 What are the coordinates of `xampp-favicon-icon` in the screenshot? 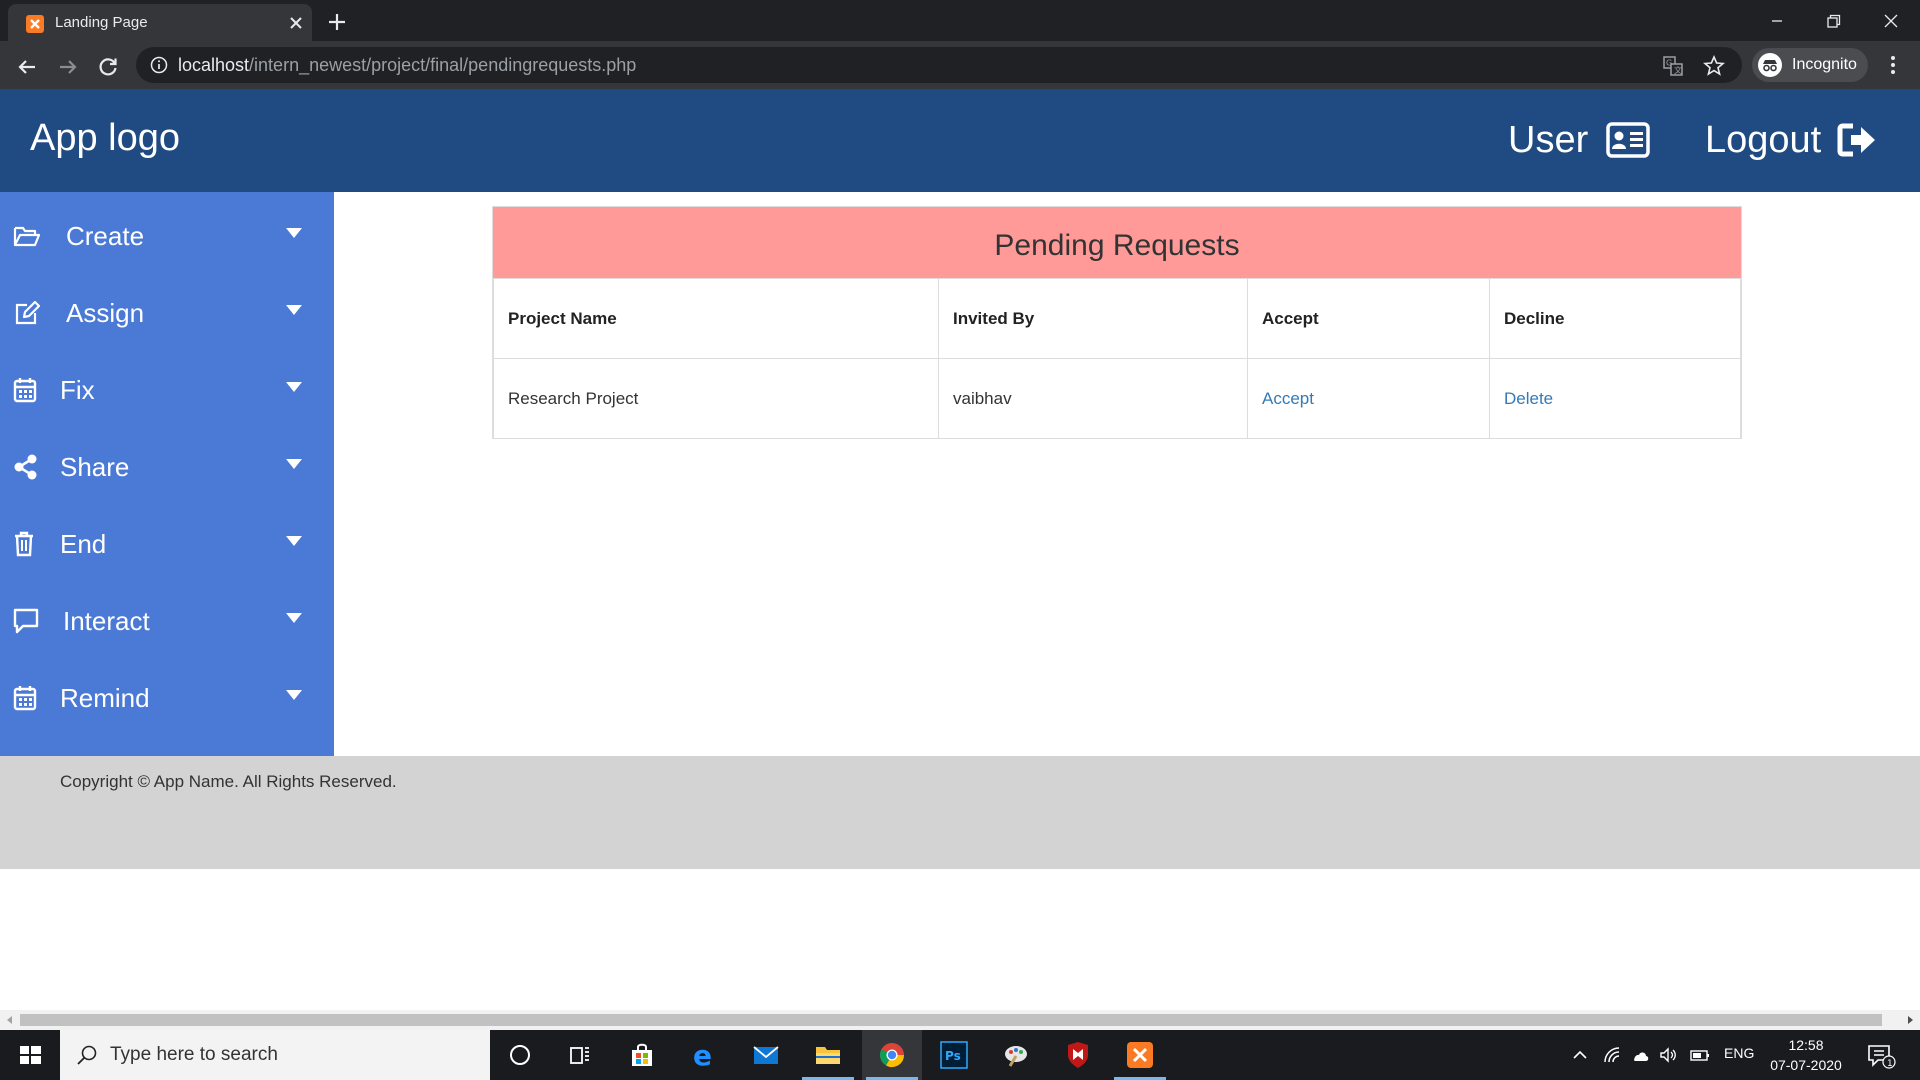 It's located at (35, 24).